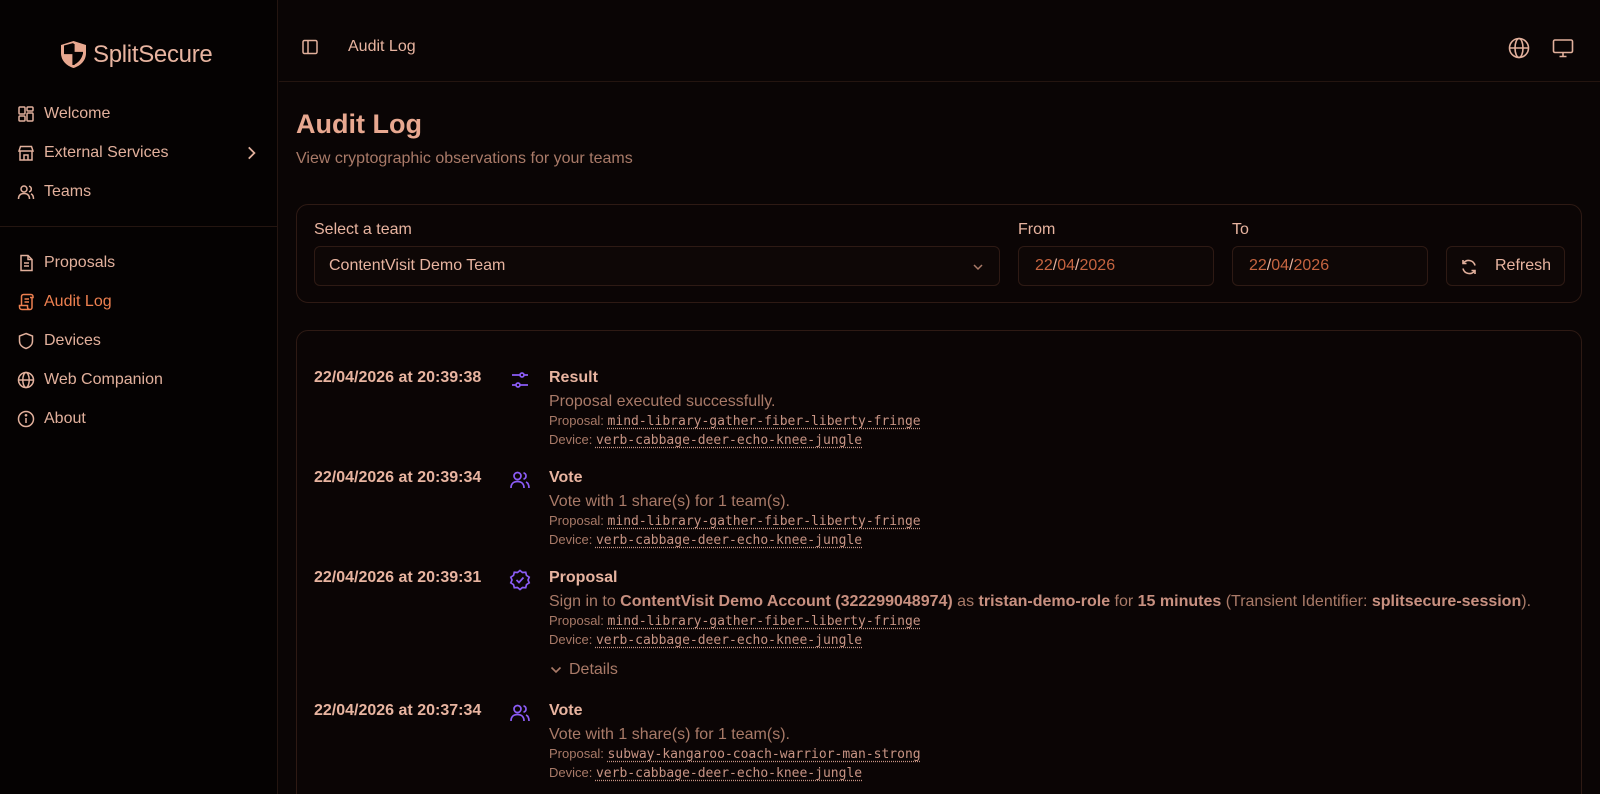 Image resolution: width=1600 pixels, height=794 pixels. What do you see at coordinates (1098, 266) in the screenshot?
I see `from-year: 2026` at bounding box center [1098, 266].